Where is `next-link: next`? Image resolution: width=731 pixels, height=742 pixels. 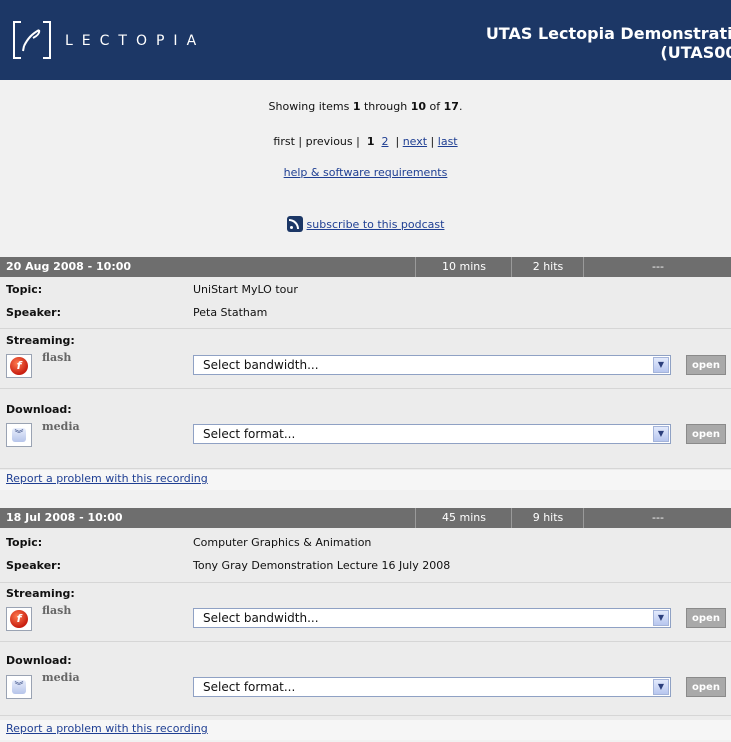 next-link: next is located at coordinates (415, 141).